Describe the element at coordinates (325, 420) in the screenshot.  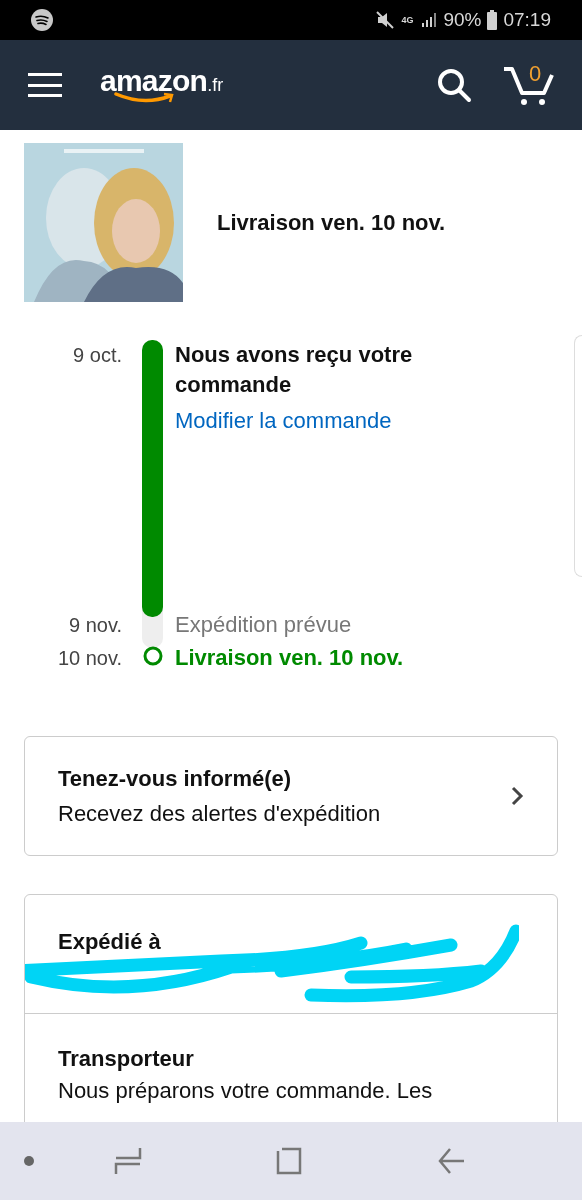
I see `modify-order-link: Modifier la commande` at that location.